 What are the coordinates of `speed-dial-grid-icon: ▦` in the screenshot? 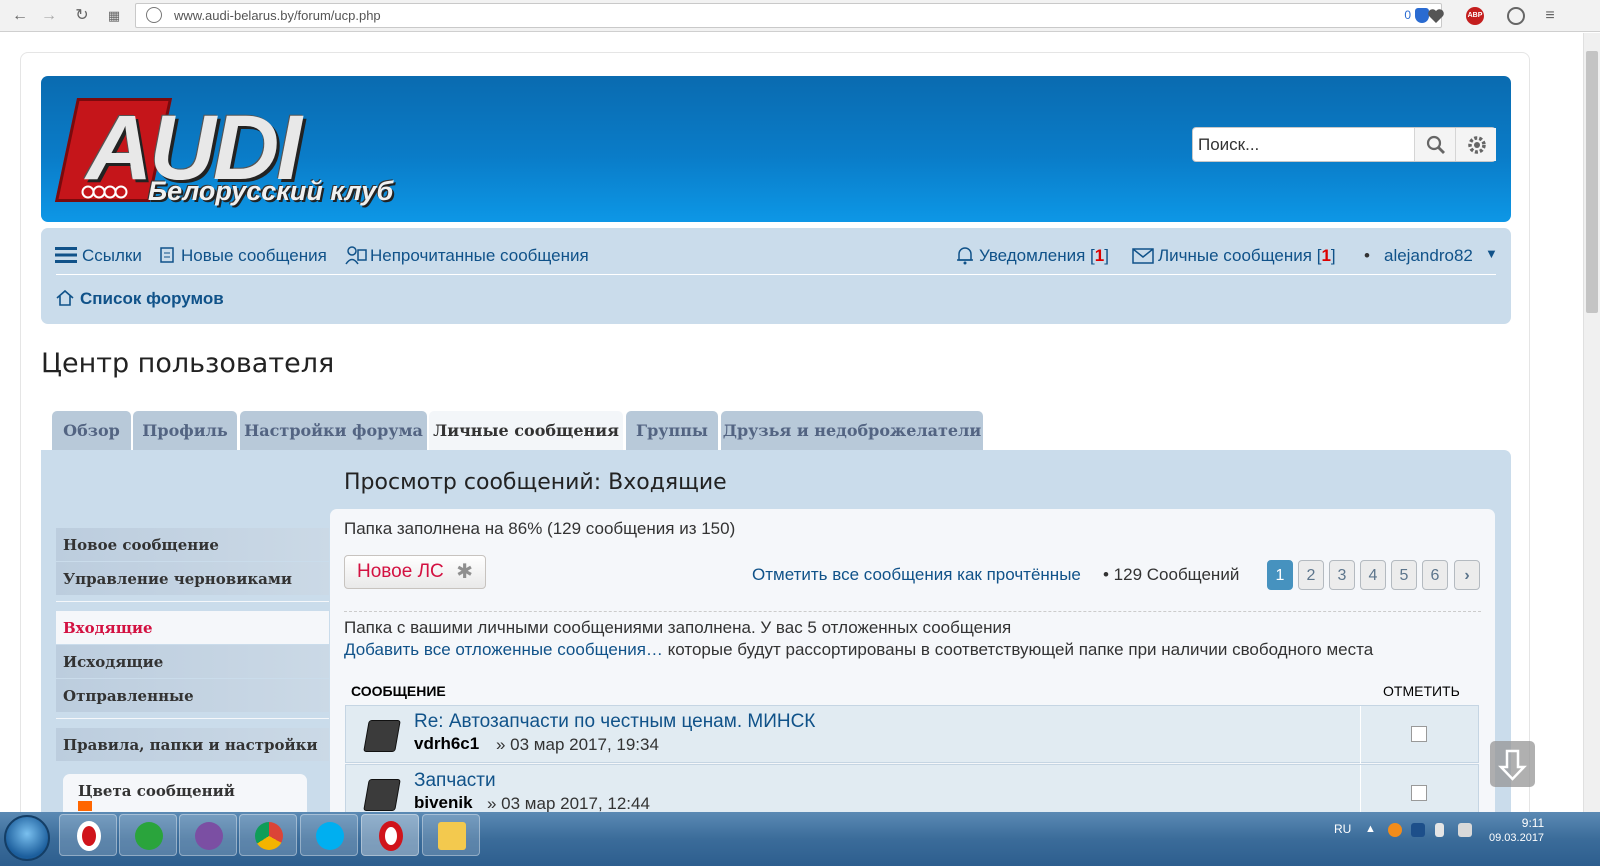 It's located at (114, 16).